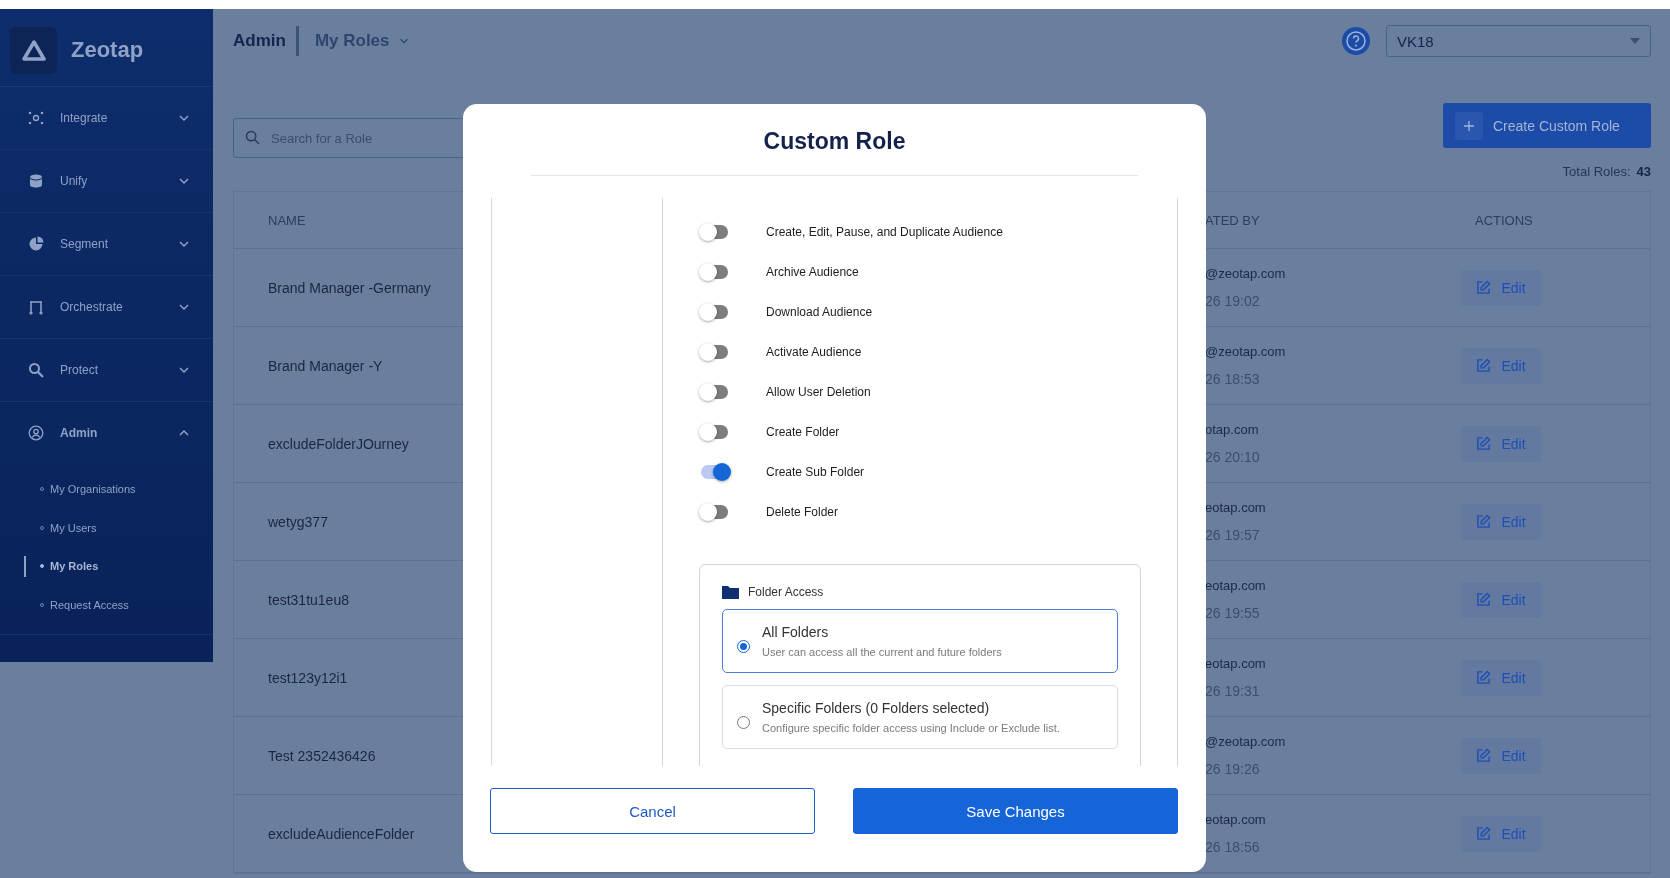 This screenshot has height=878, width=1670. Describe the element at coordinates (287, 220) in the screenshot. I see `column-header: NAME` at that location.